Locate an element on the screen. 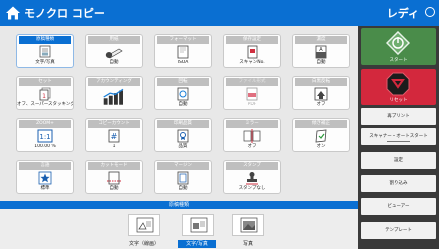  tile-zoom: ZOOM+ 1:1 100.00 % is located at coordinates (45, 135).